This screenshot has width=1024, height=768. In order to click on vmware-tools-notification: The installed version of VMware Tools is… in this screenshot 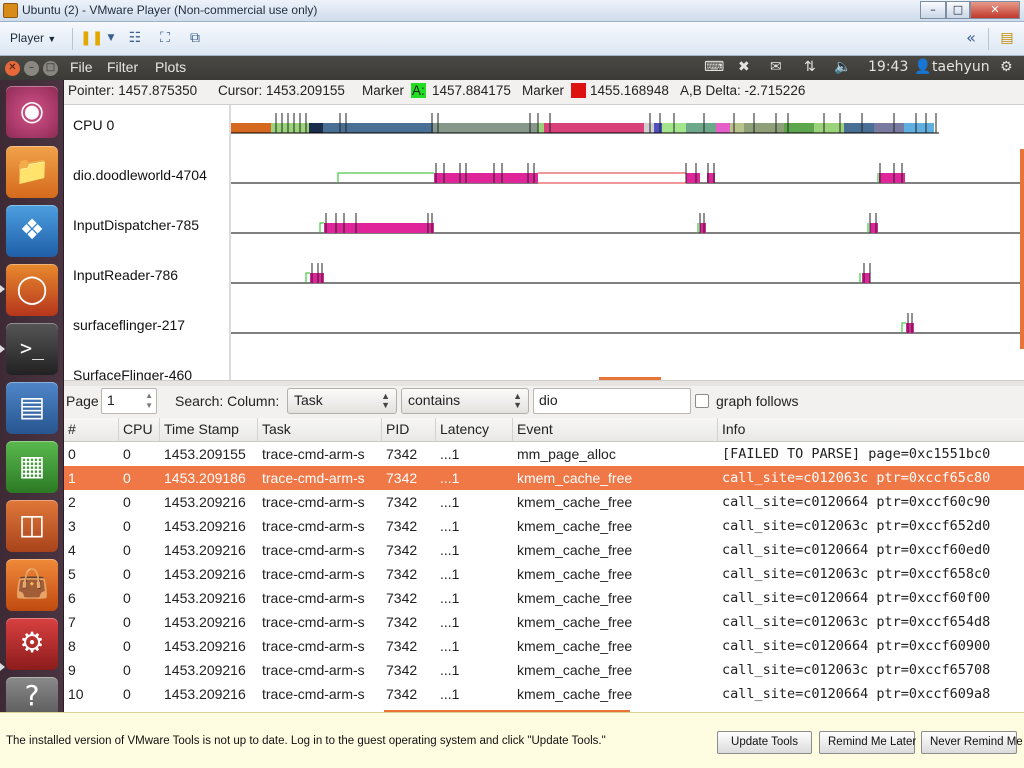, I will do `click(512, 740)`.